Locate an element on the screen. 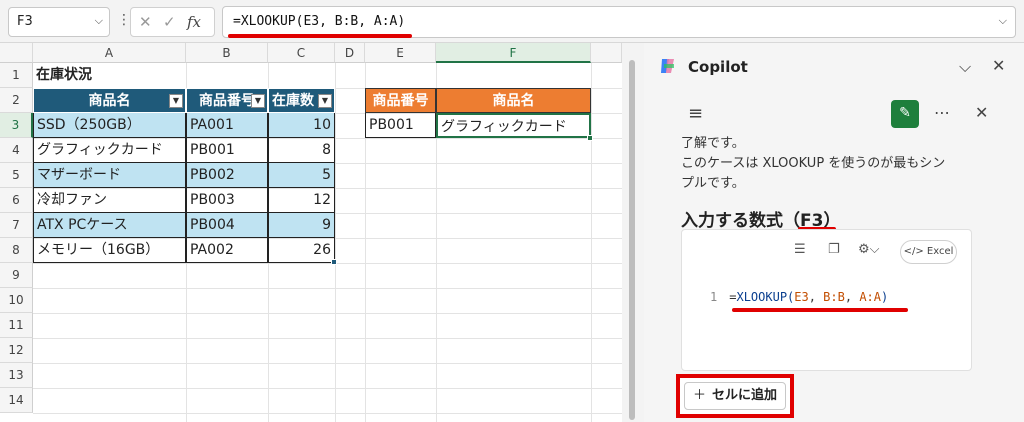 This screenshot has height=422, width=1024. row-header-6: 6 is located at coordinates (16, 200).